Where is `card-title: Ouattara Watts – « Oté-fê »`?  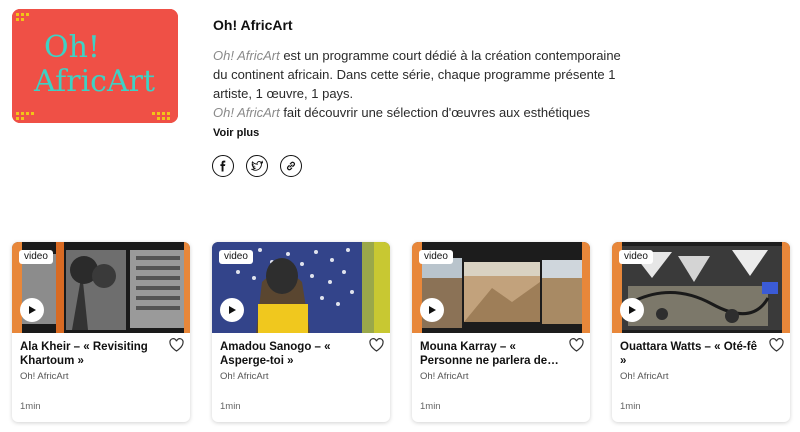
card-title: Ouattara Watts – « Oté-fê » is located at coordinates (690, 354).